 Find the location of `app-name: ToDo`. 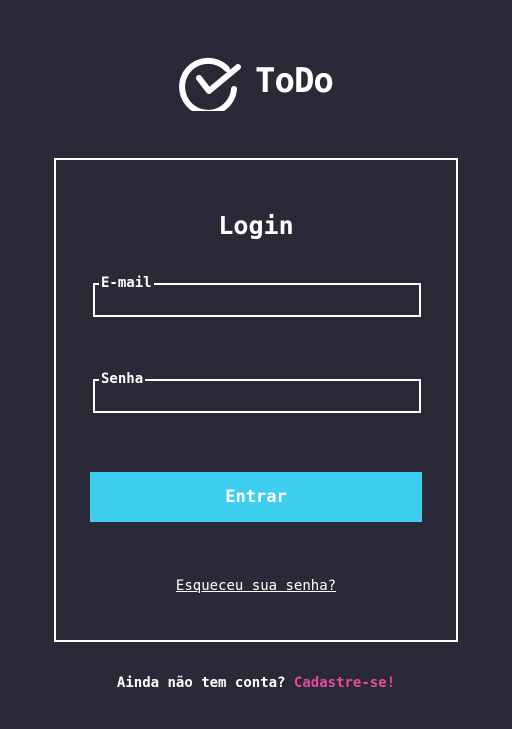

app-name: ToDo is located at coordinates (294, 81).